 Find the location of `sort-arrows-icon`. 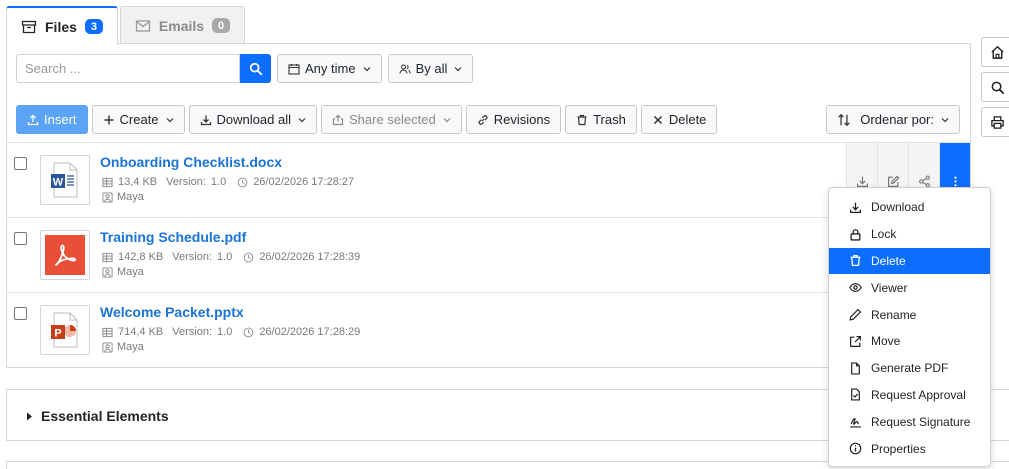

sort-arrows-icon is located at coordinates (844, 119).